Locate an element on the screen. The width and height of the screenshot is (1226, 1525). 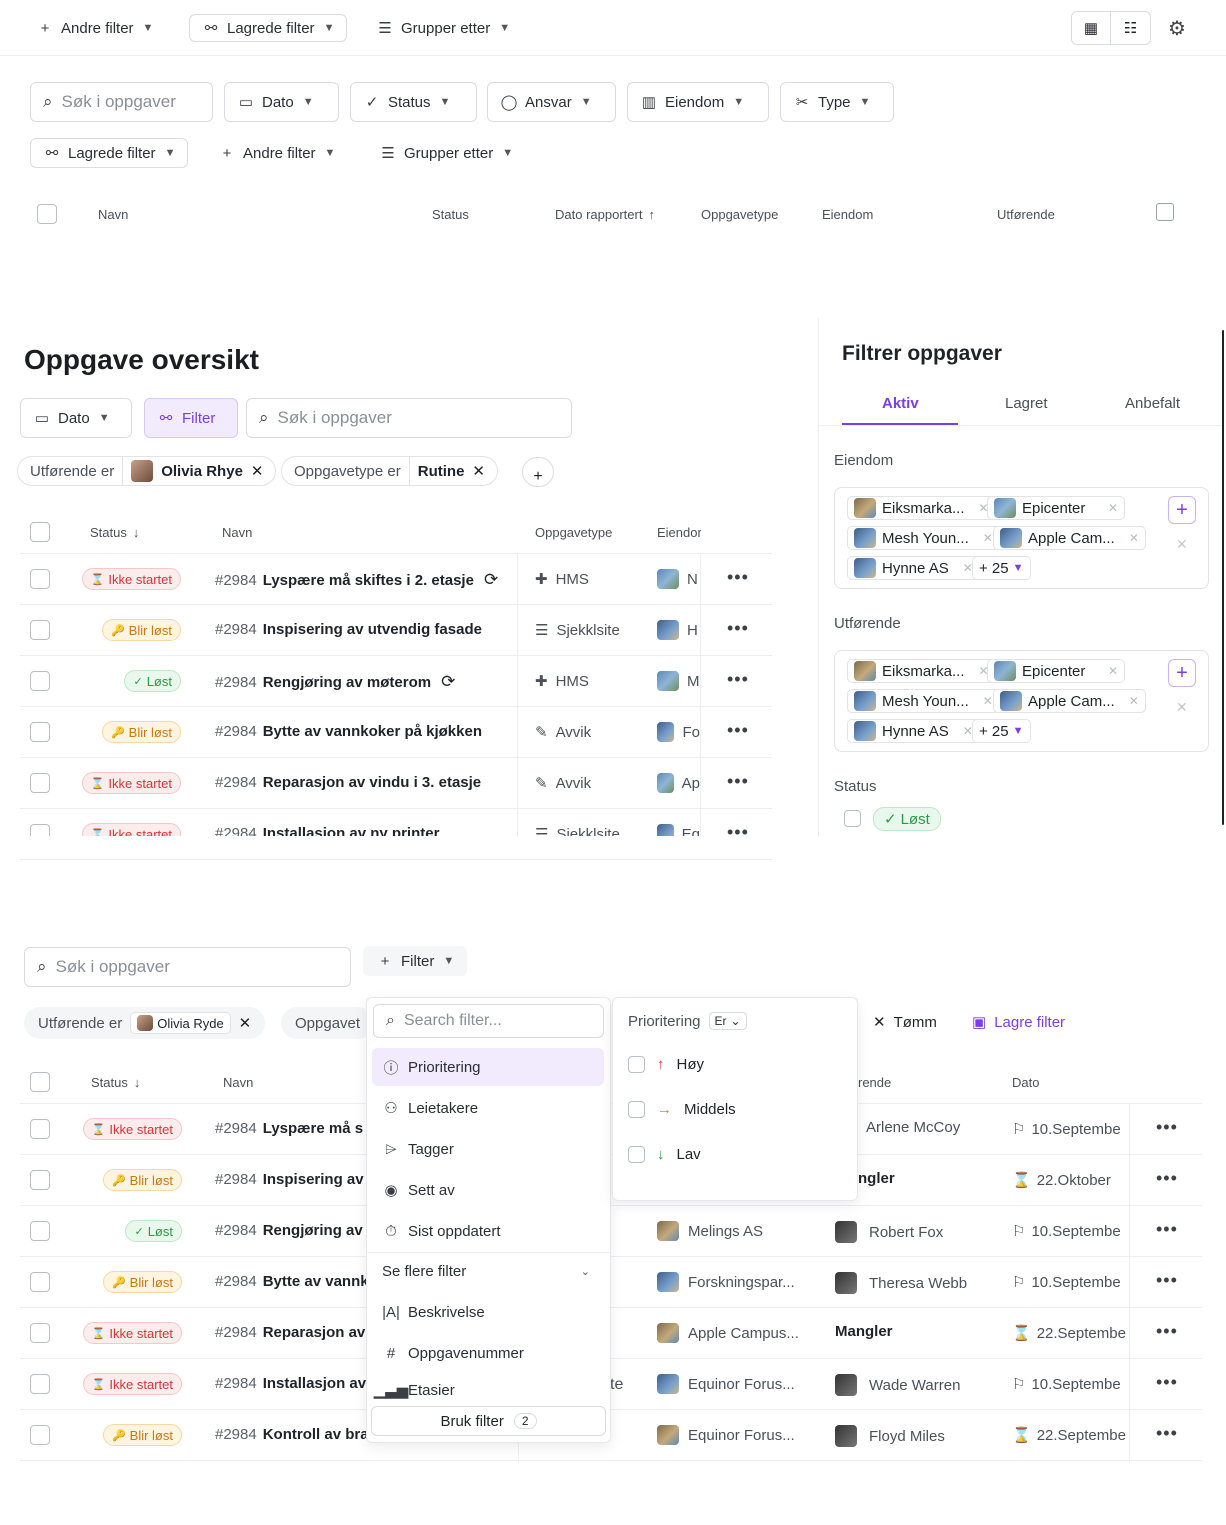
tab-anbefalt: Anbefalt is located at coordinates (1152, 403).